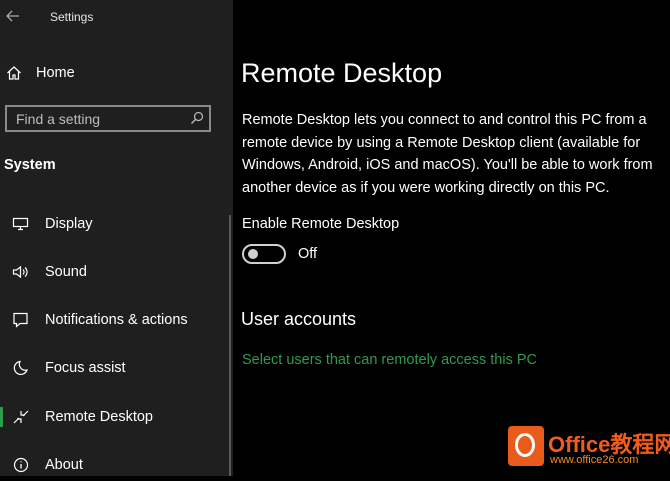 The height and width of the screenshot is (481, 670). I want to click on section-title: System, so click(30, 165).